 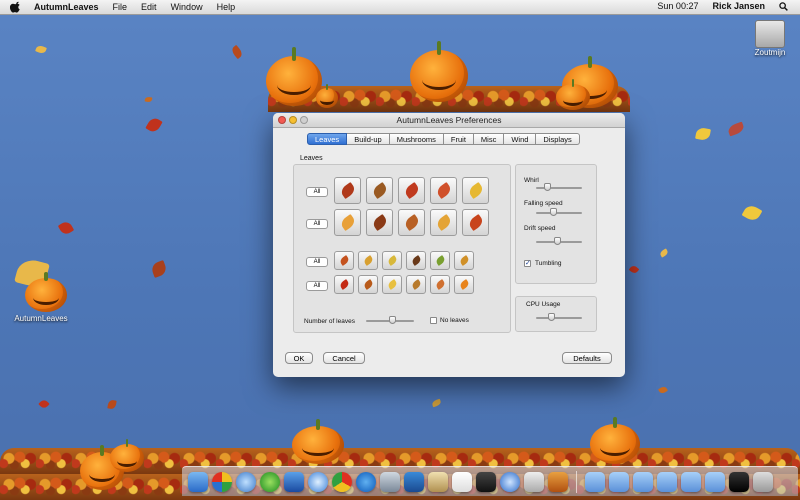 I want to click on photo-booth-icon, so click(x=486, y=481).